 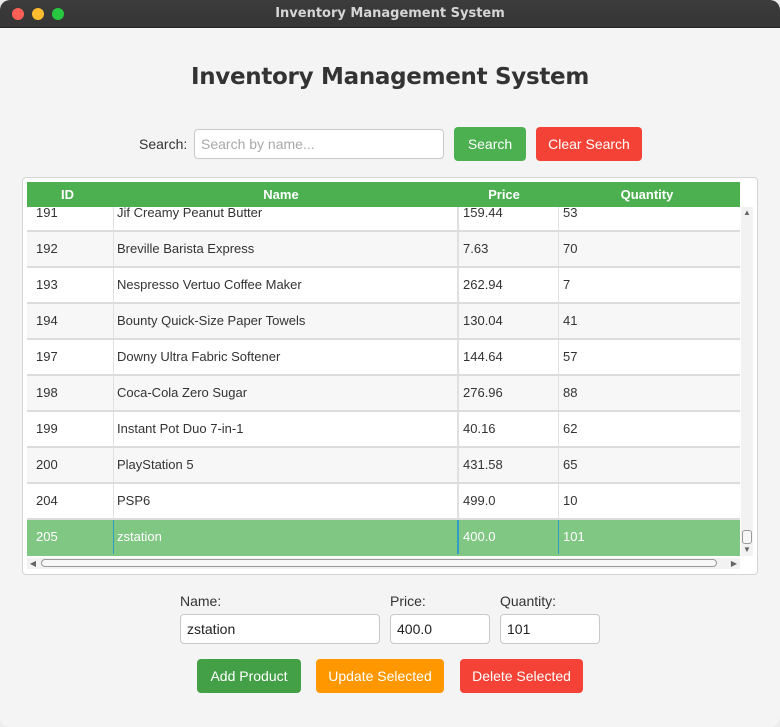 What do you see at coordinates (281, 194) in the screenshot?
I see `column-header-name: Name` at bounding box center [281, 194].